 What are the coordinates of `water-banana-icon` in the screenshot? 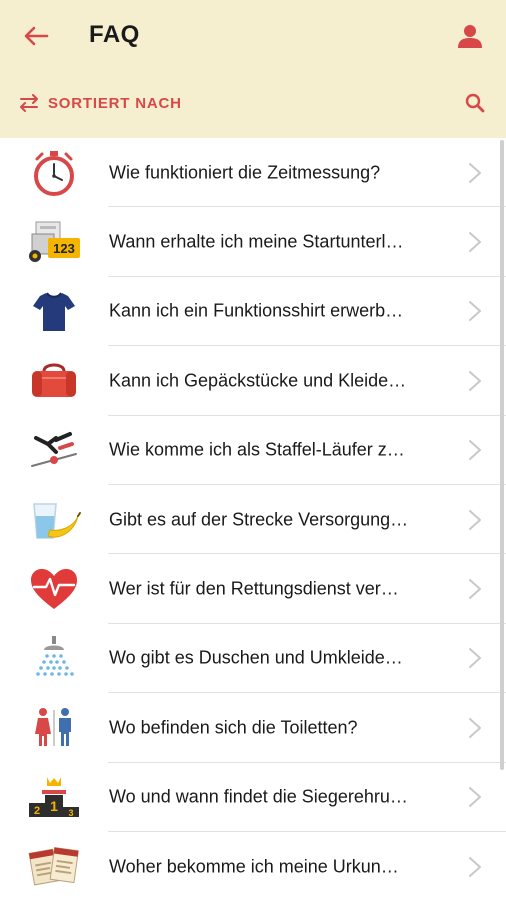 It's located at (57, 520).